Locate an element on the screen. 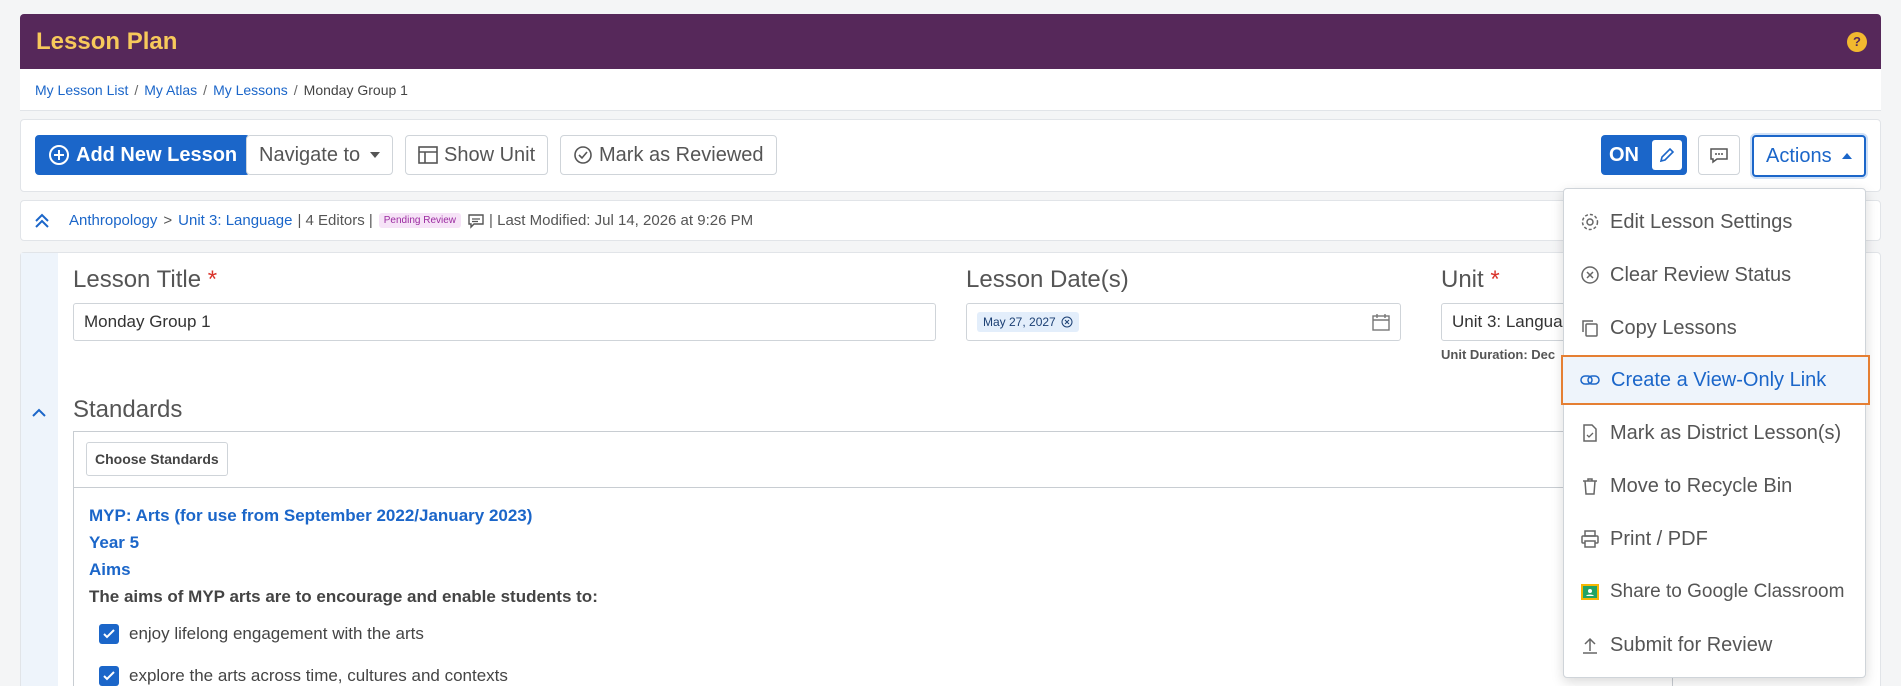  date-chip: May 27, 2027 is located at coordinates (1028, 322).